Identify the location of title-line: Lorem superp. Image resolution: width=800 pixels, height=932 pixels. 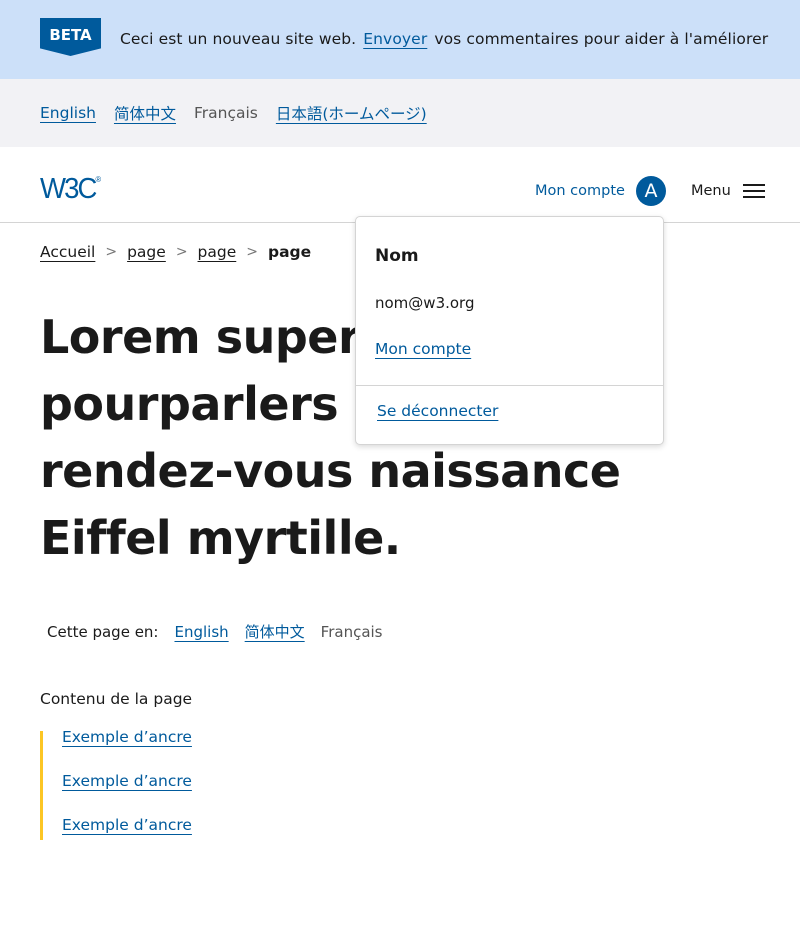
(216, 337).